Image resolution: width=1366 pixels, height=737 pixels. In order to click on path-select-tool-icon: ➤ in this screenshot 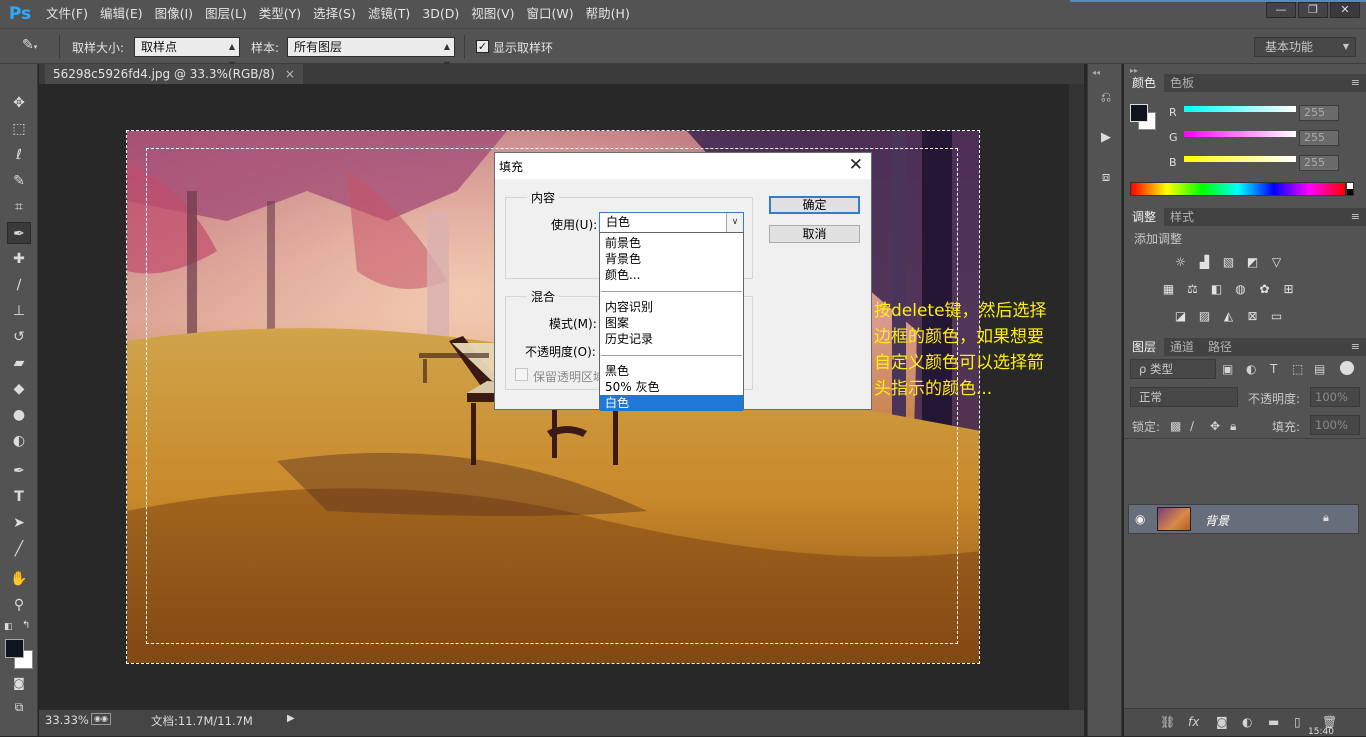, I will do `click(19, 523)`.